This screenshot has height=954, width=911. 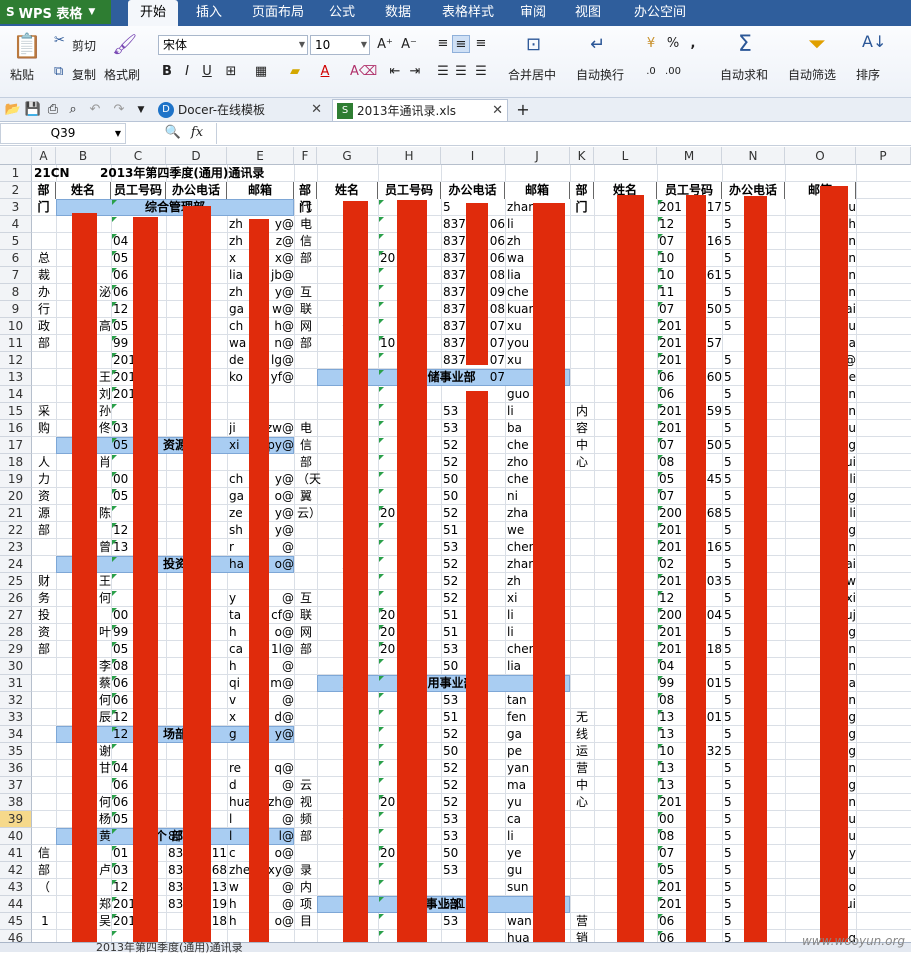 What do you see at coordinates (13, 110) in the screenshot?
I see `open-folder-icon: 📂` at bounding box center [13, 110].